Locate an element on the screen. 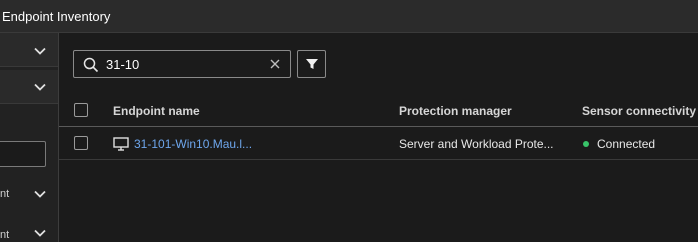 The width and height of the screenshot is (698, 242). sensor-connectivity-cell: Connected is located at coordinates (626, 144).